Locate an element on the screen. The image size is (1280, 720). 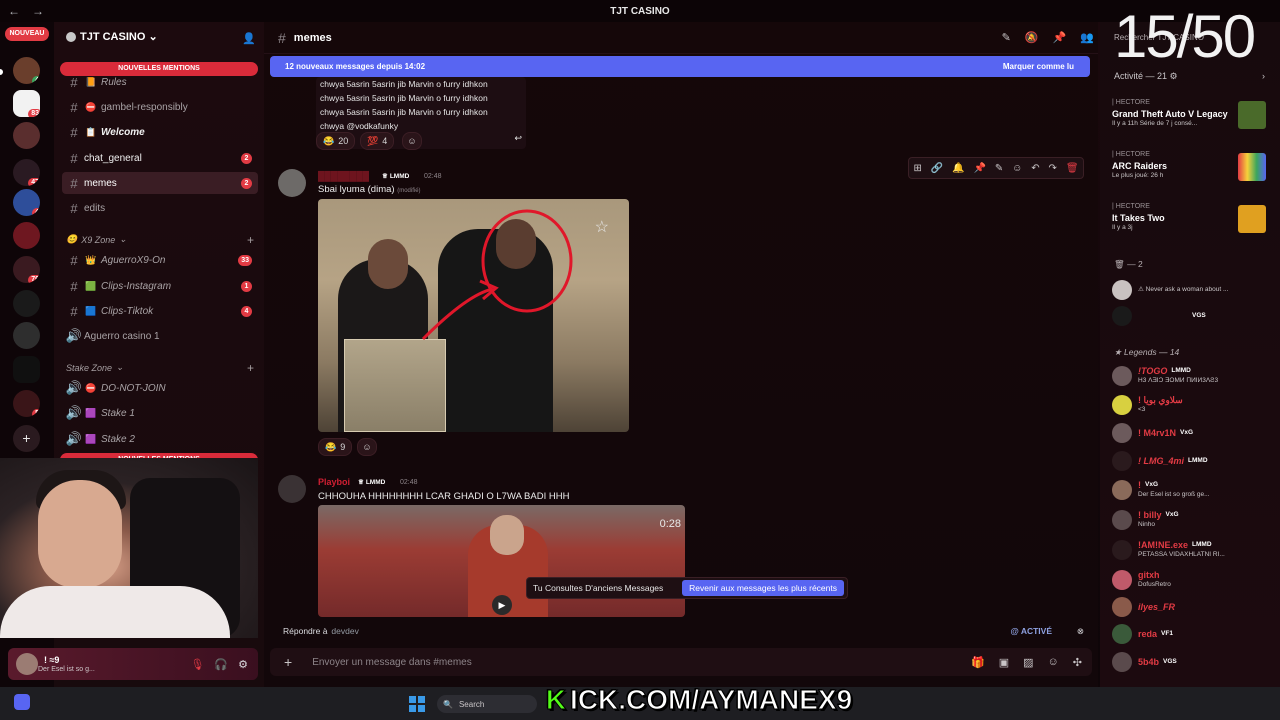
member-row: ! LMG_4mi LMMD is located at coordinates (1192, 461).